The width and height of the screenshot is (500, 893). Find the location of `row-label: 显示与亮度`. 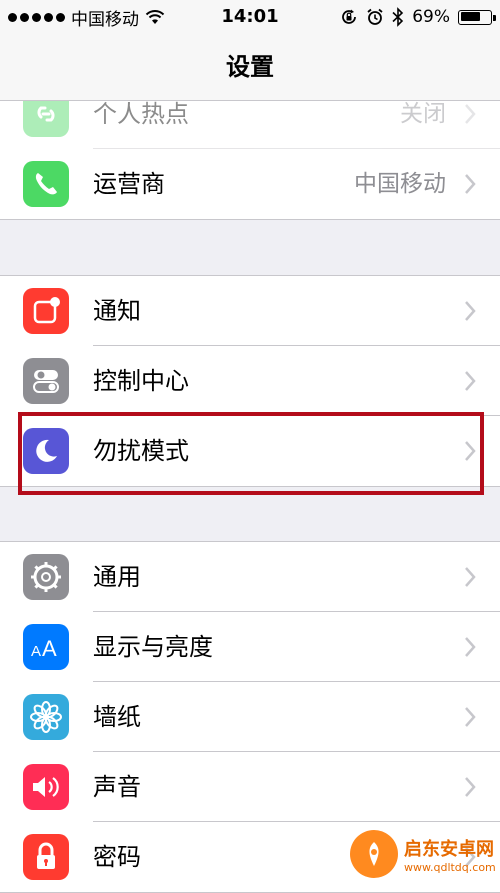

row-label: 显示与亮度 is located at coordinates (153, 647).